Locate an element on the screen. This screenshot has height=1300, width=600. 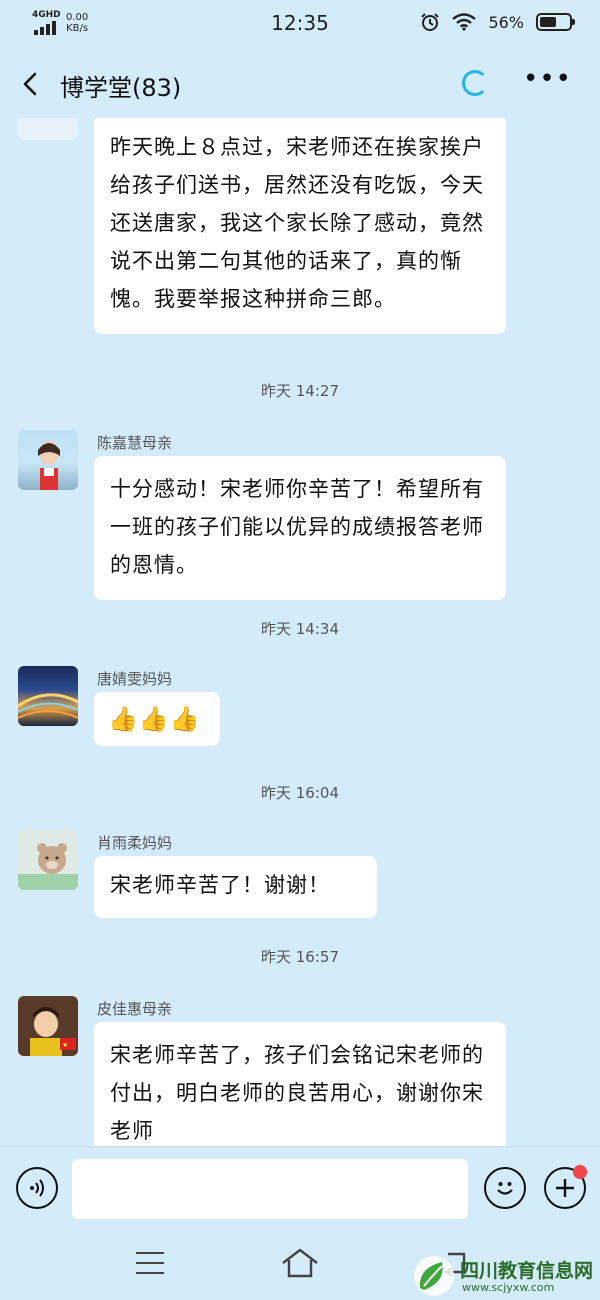
sender-name: 肖雨柔妈妈 is located at coordinates (135, 843).